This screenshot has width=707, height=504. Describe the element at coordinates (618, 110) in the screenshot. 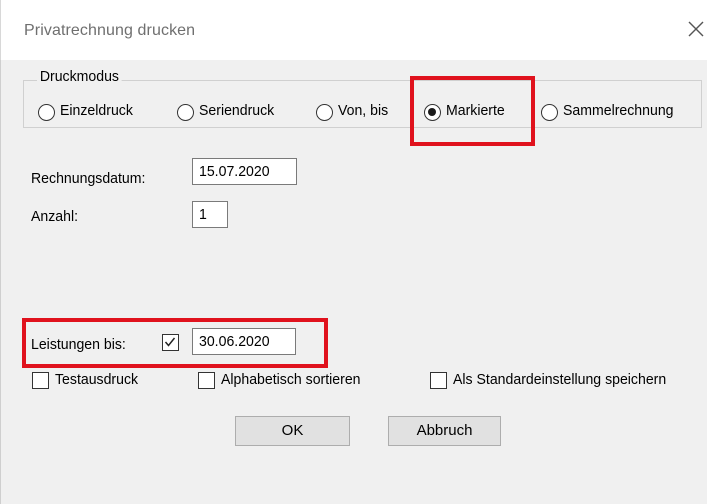

I see `radio-sammelrechnung-label: Sammelrechnung` at that location.